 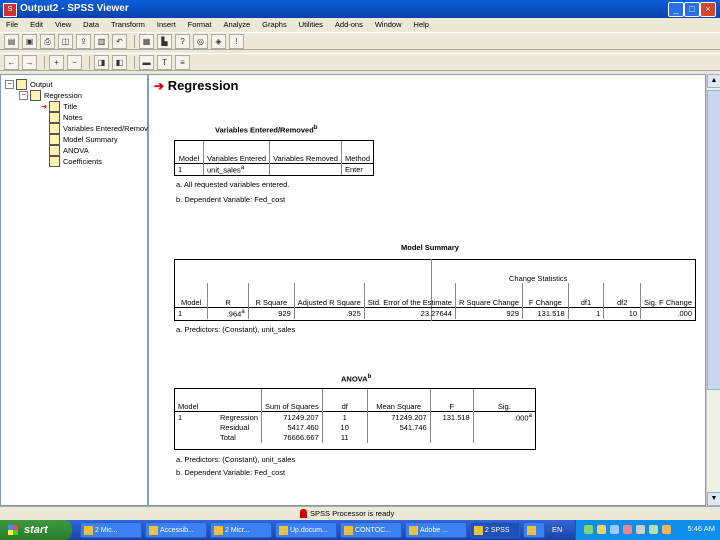 I want to click on title-bar: S Output2 - SPSS Viewer _ □ ×, so click(x=360, y=9).